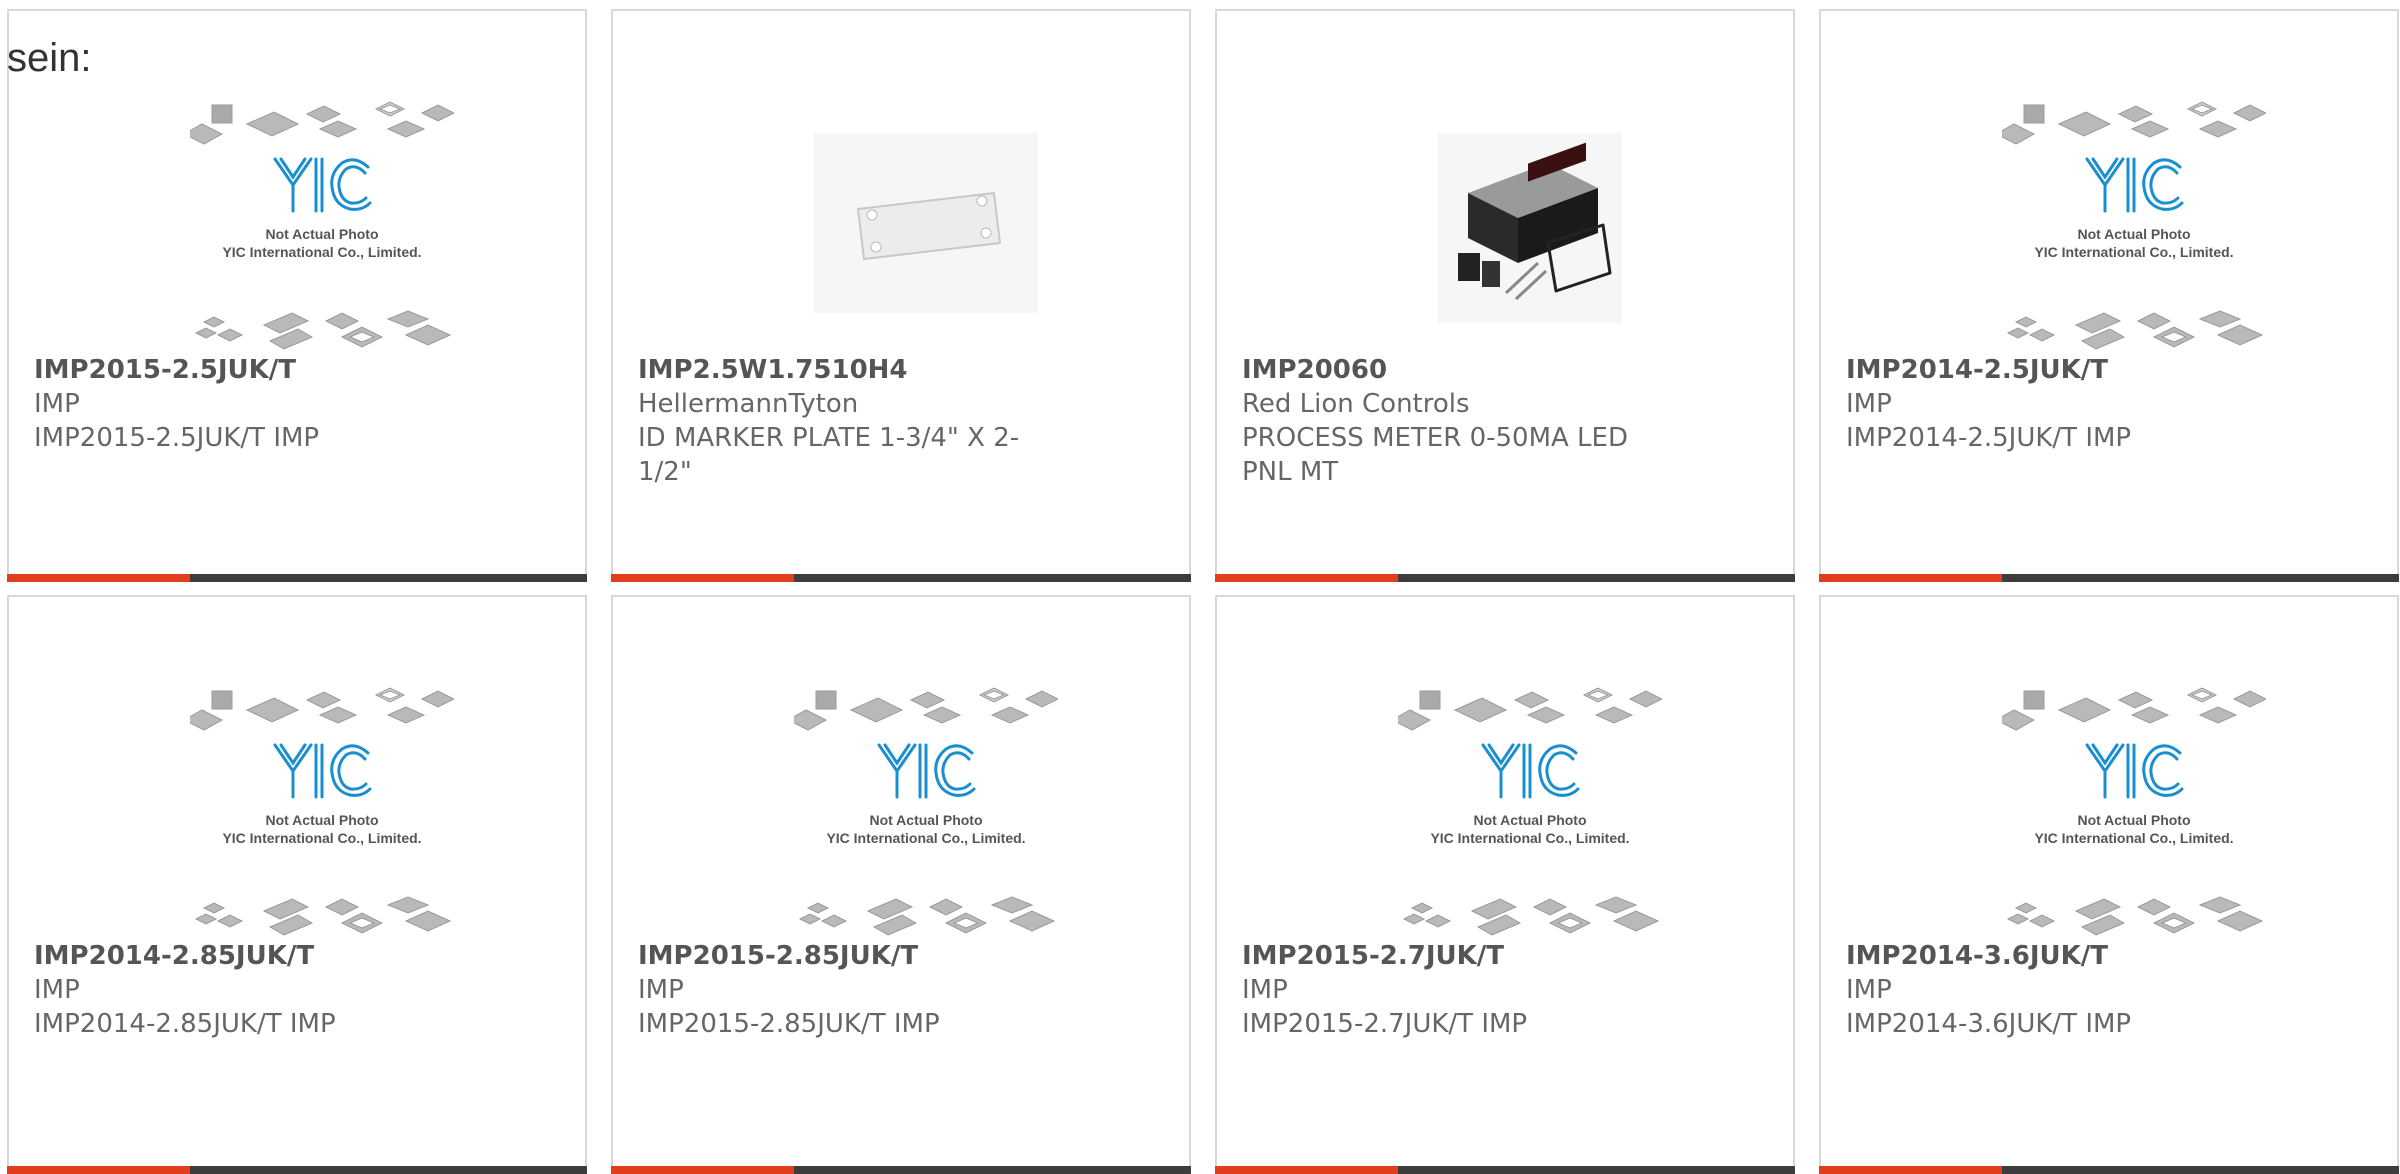  Describe the element at coordinates (789, 1024) in the screenshot. I see `description: IMP2015-2.85JUK/T IMP` at that location.